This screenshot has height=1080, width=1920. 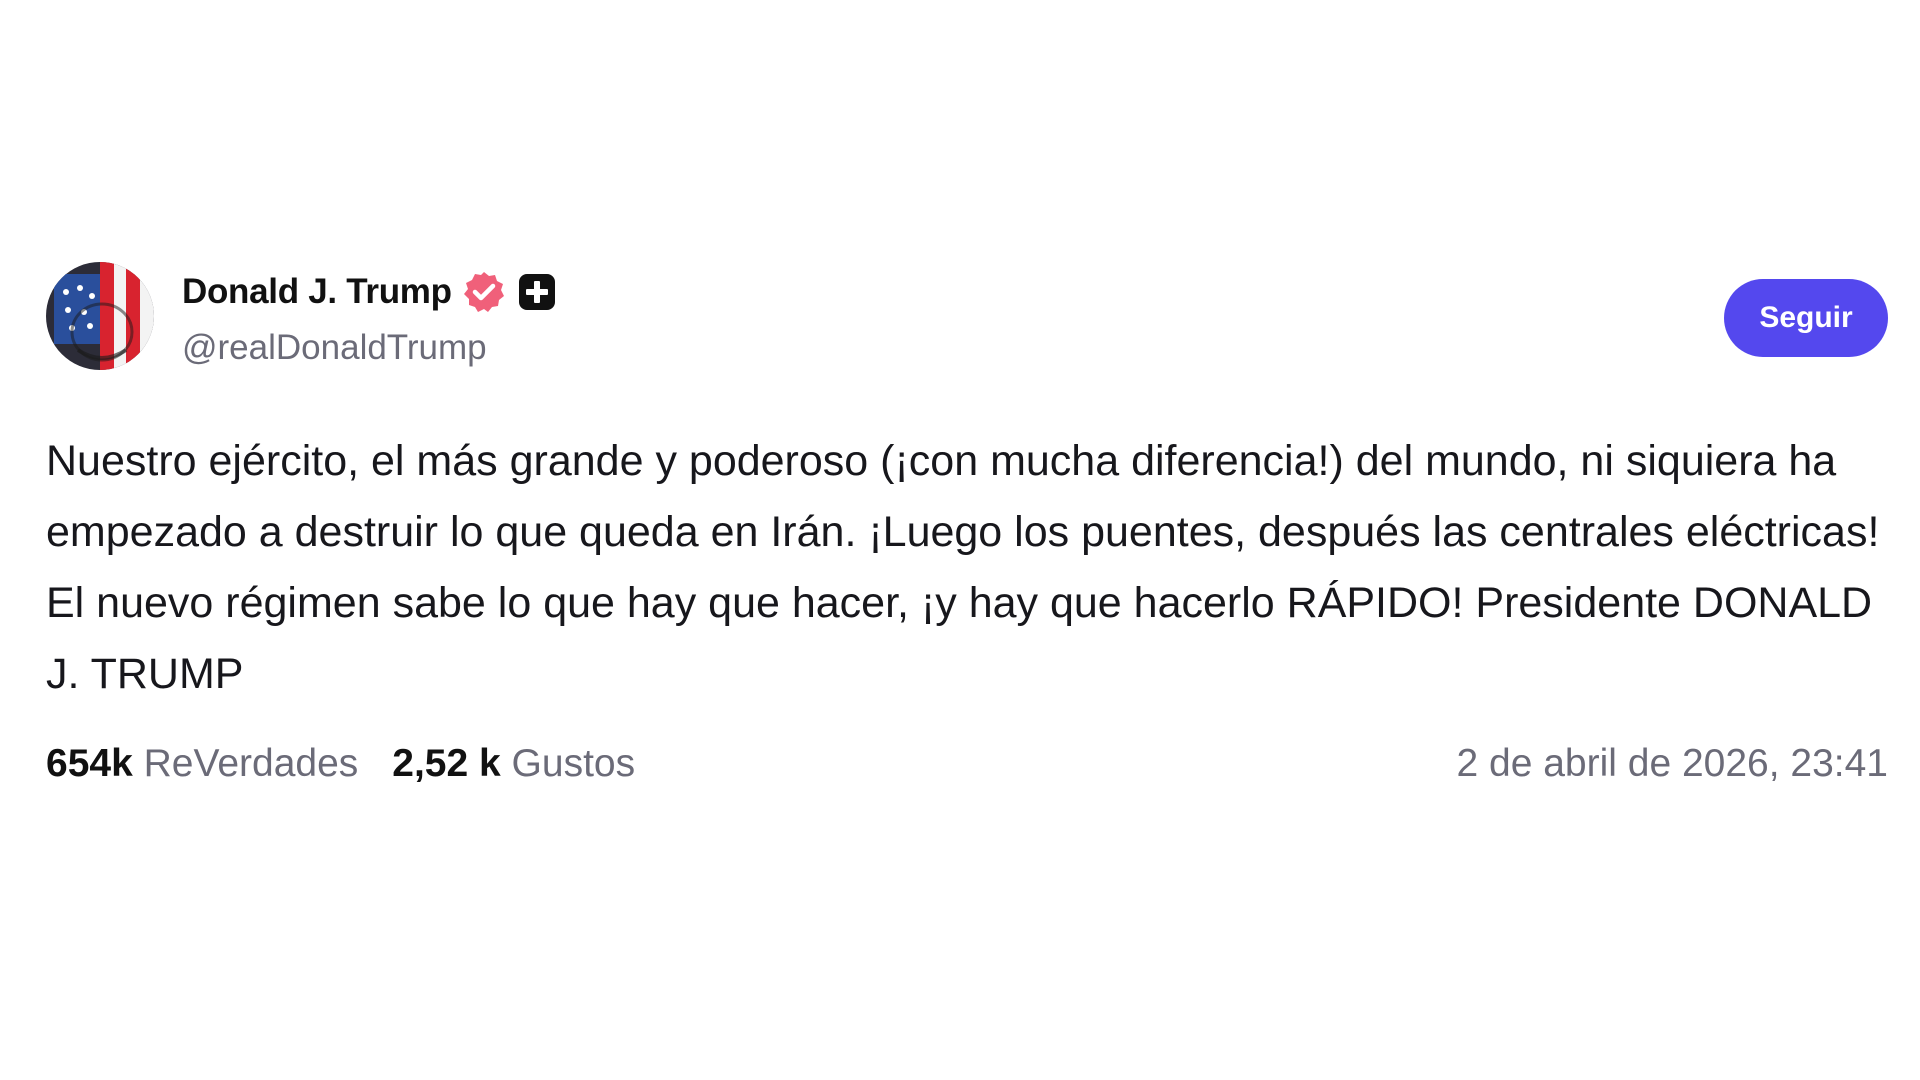 I want to click on author-handle: @realDonaldTrump, so click(x=334, y=348).